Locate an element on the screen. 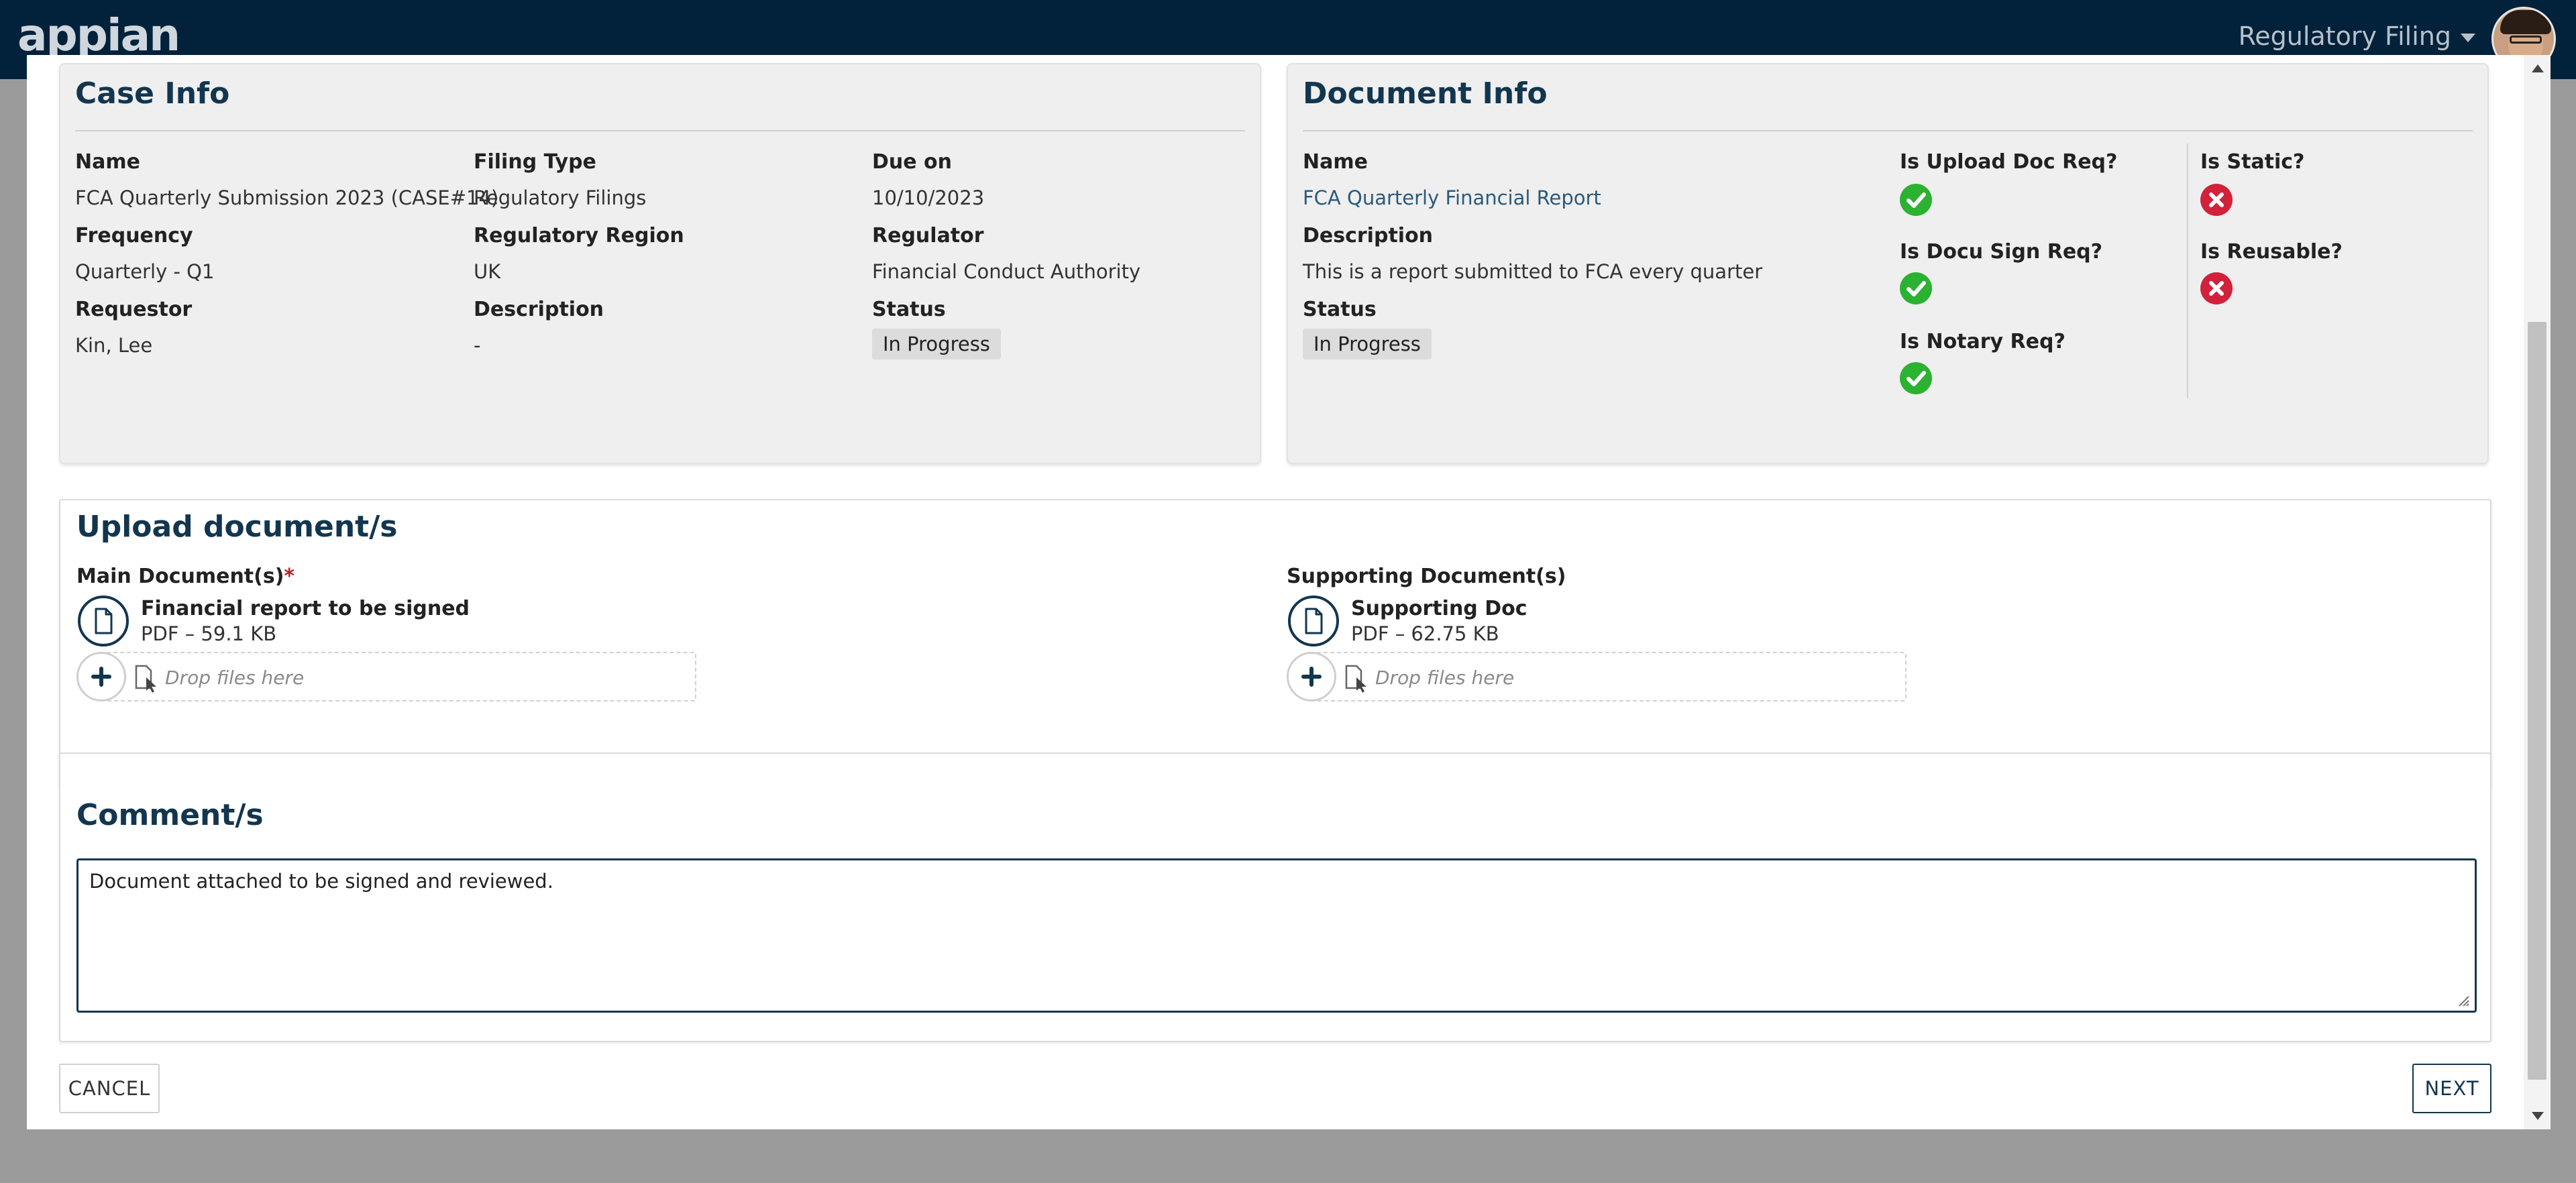  case-info-title: Case Info is located at coordinates (152, 93).